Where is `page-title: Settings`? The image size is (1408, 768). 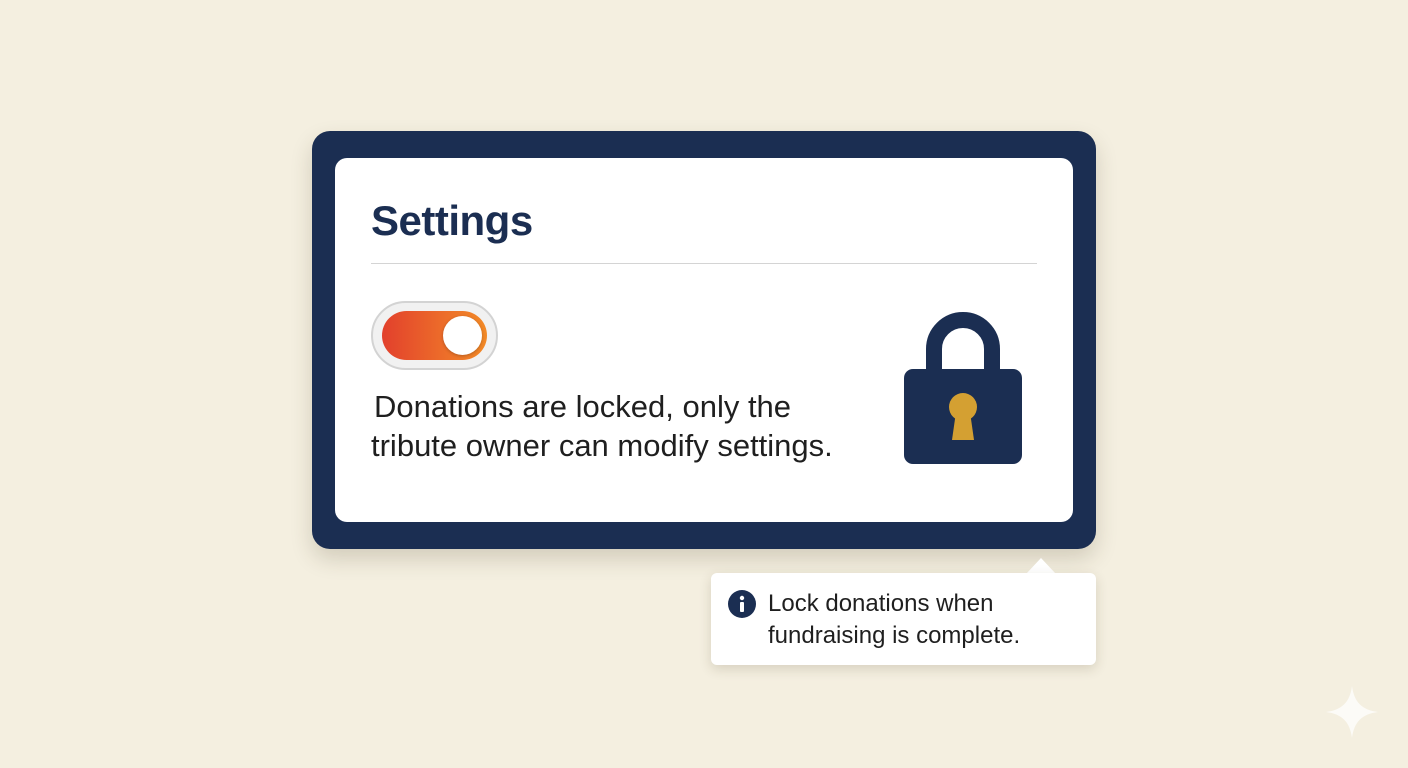 page-title: Settings is located at coordinates (452, 220).